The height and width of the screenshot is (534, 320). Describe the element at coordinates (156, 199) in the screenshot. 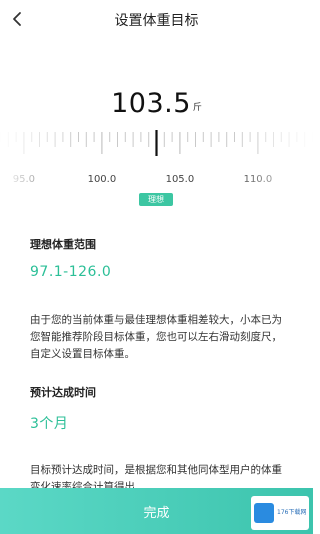

I see `status-badge: 理想` at that location.